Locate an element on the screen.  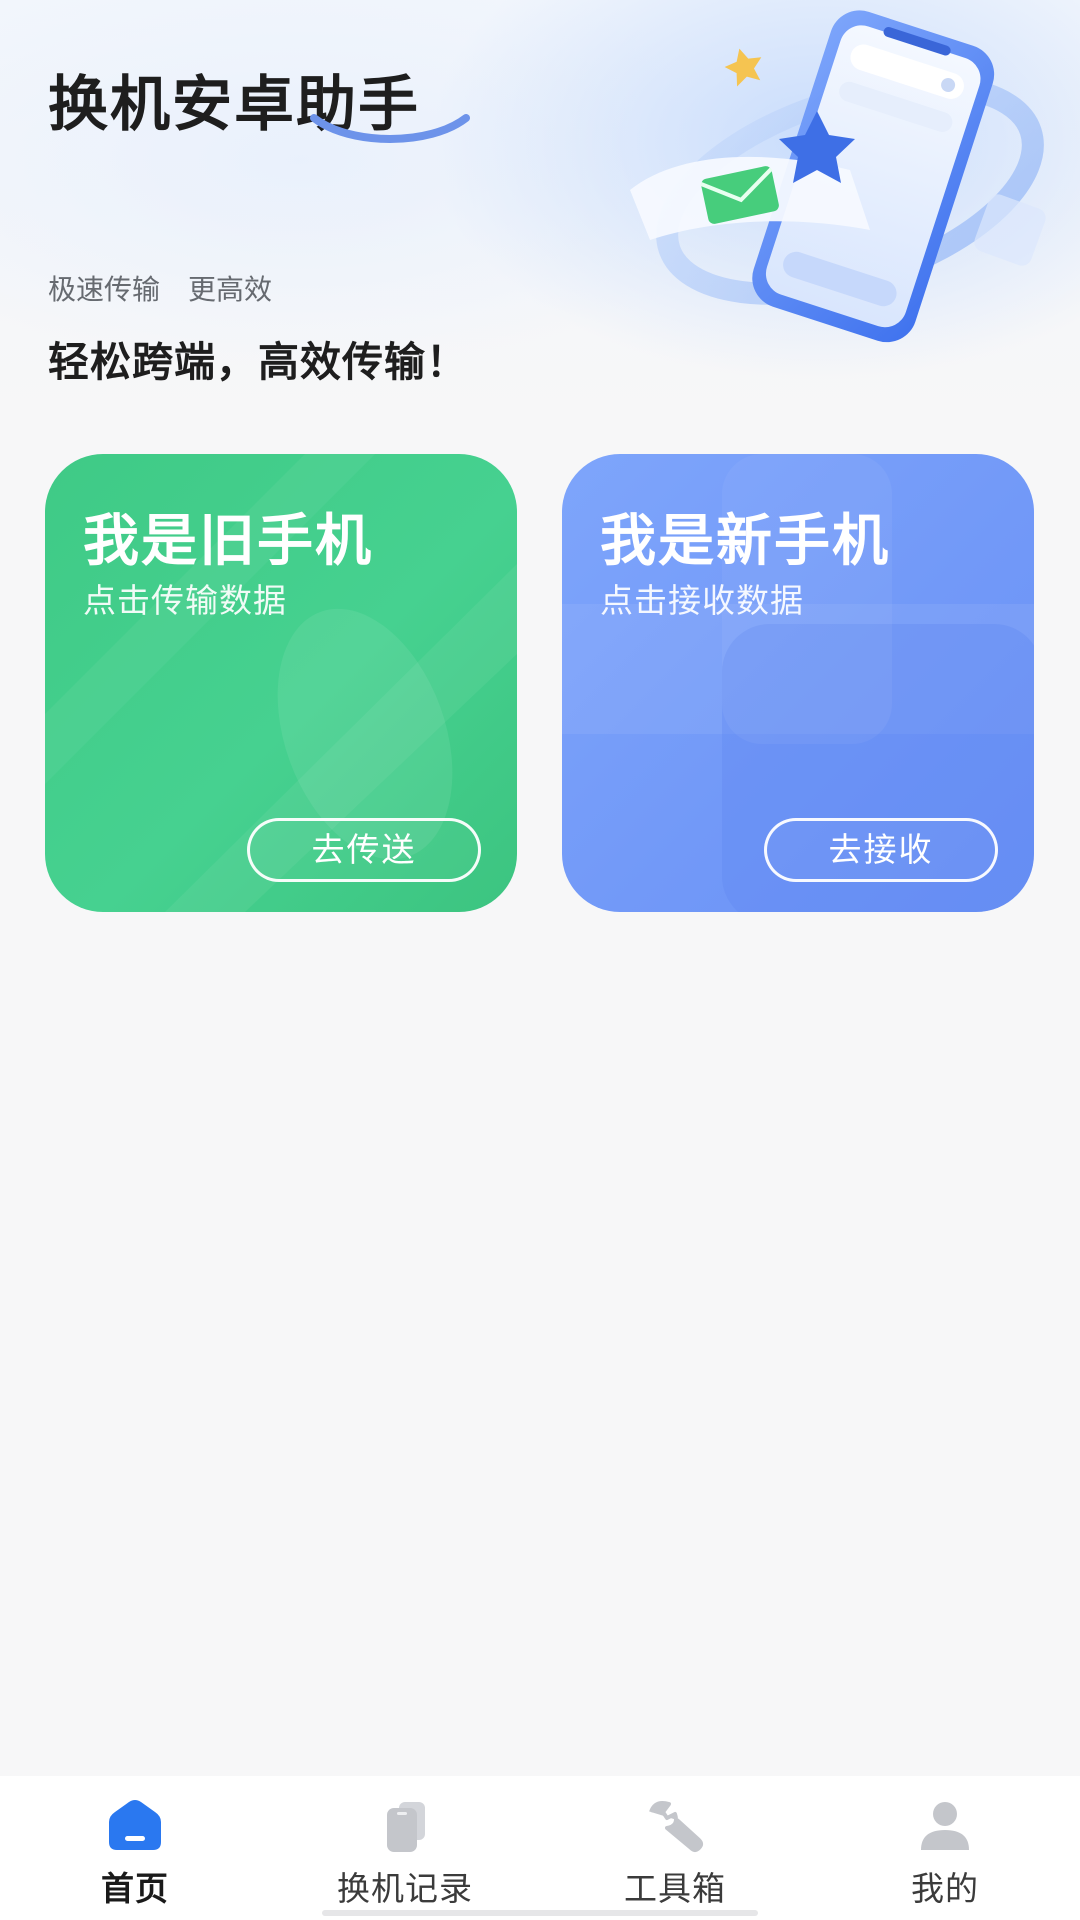
send-button: 去传送 is located at coordinates (364, 850).